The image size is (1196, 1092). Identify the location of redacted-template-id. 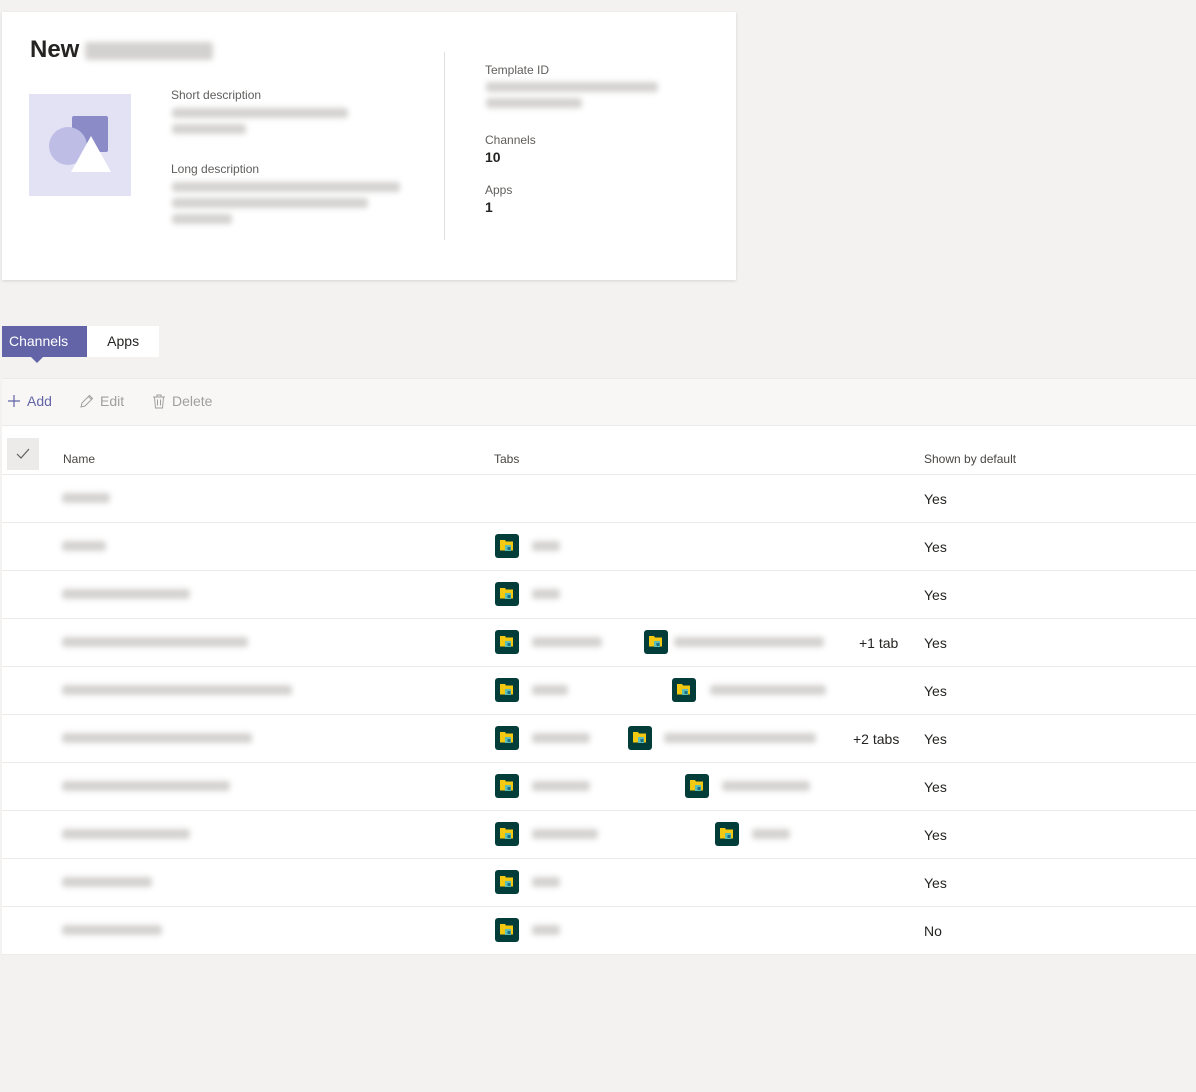
(572, 95).